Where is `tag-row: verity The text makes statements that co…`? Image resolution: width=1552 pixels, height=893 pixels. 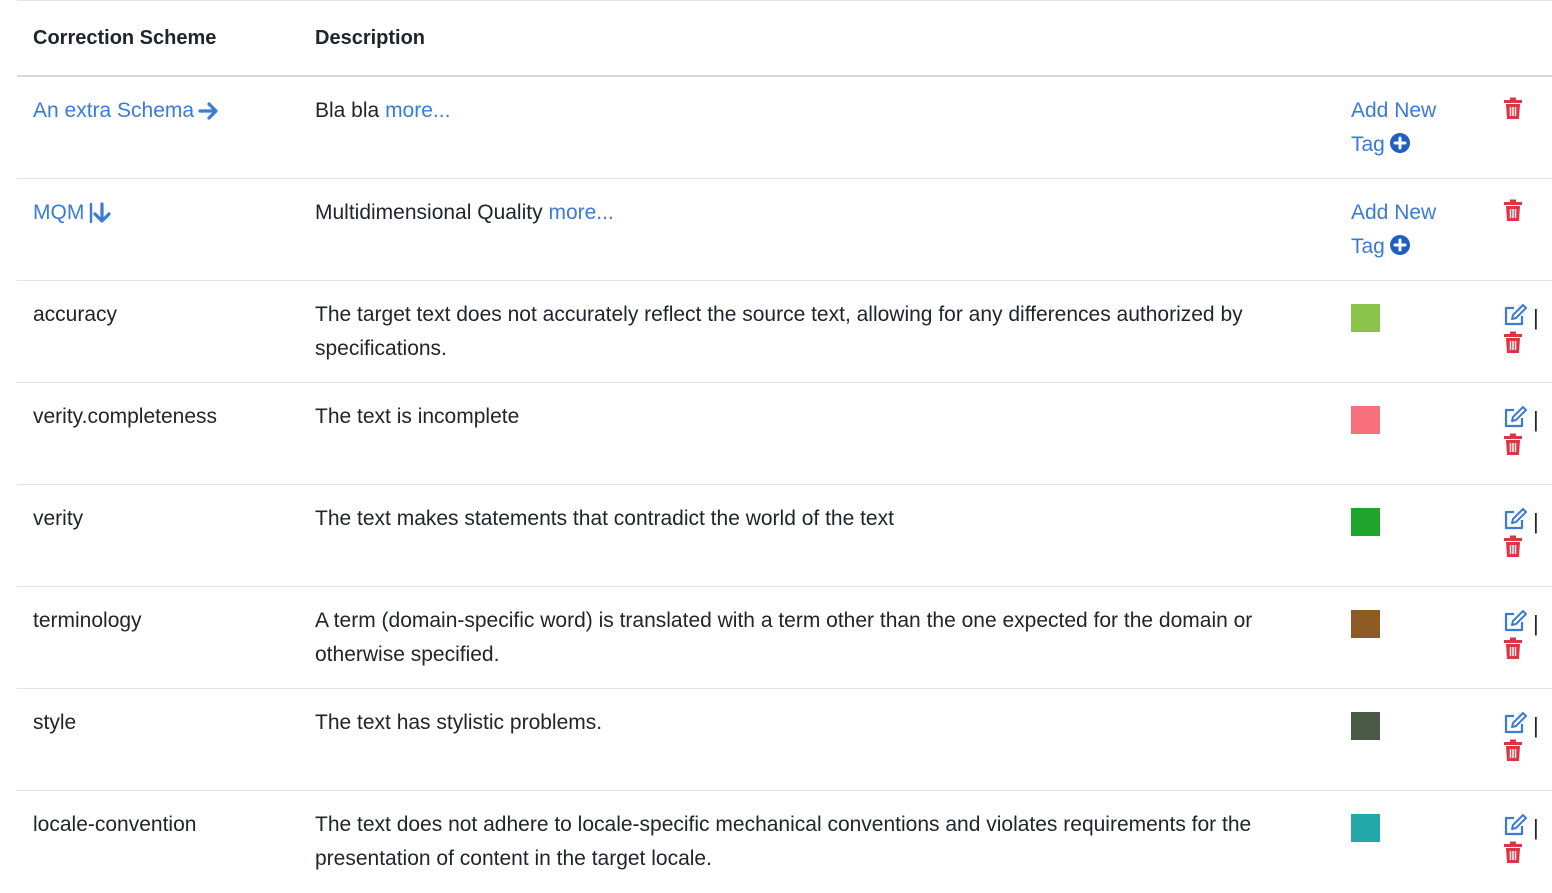 tag-row: verity The text makes statements that co… is located at coordinates (784, 536).